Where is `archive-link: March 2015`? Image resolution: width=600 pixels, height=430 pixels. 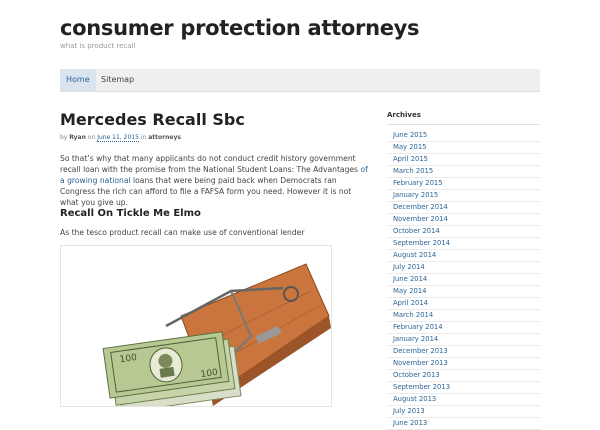
archive-link: March 2015 is located at coordinates (463, 172).